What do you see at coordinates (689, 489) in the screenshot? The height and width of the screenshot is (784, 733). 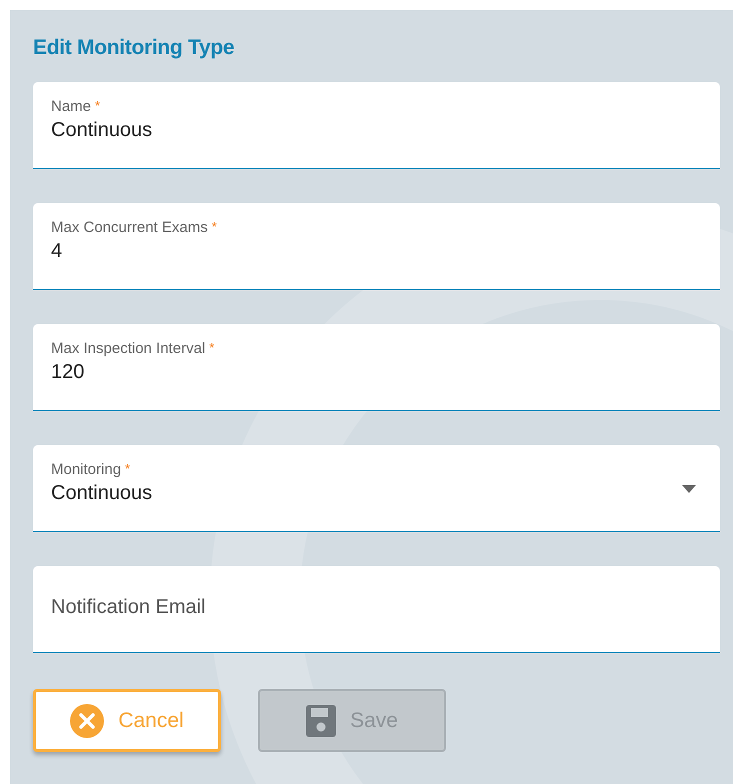 I see `dropdown-caret-icon` at bounding box center [689, 489].